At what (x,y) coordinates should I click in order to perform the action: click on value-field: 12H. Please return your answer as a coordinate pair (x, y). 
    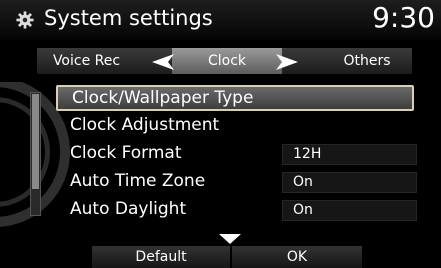
    Looking at the image, I should click on (349, 154).